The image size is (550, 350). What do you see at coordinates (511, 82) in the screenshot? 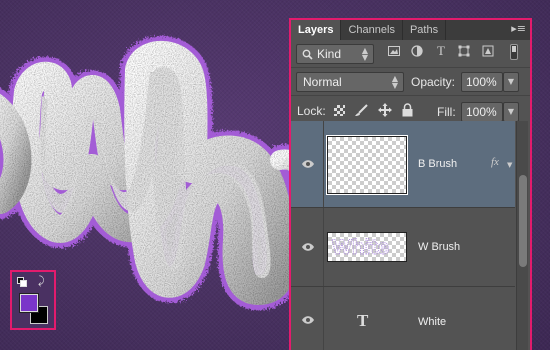
I see `opacity-dropdown-icon: ▼` at bounding box center [511, 82].